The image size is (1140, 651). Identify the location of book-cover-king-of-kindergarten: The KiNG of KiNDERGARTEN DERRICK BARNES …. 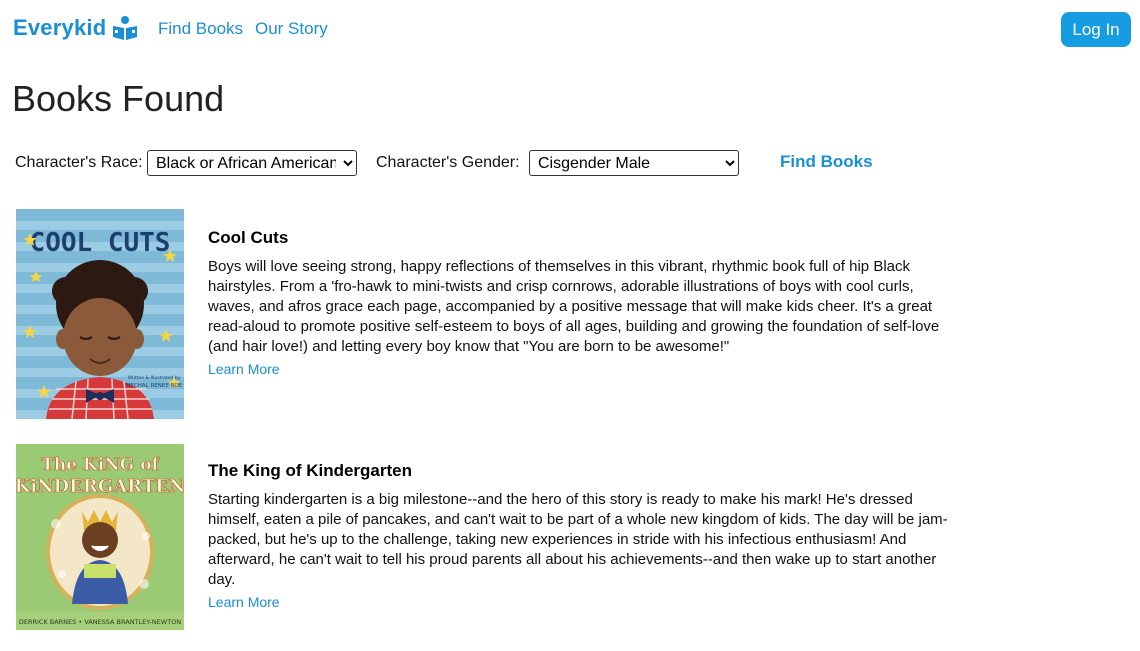
(100, 537).